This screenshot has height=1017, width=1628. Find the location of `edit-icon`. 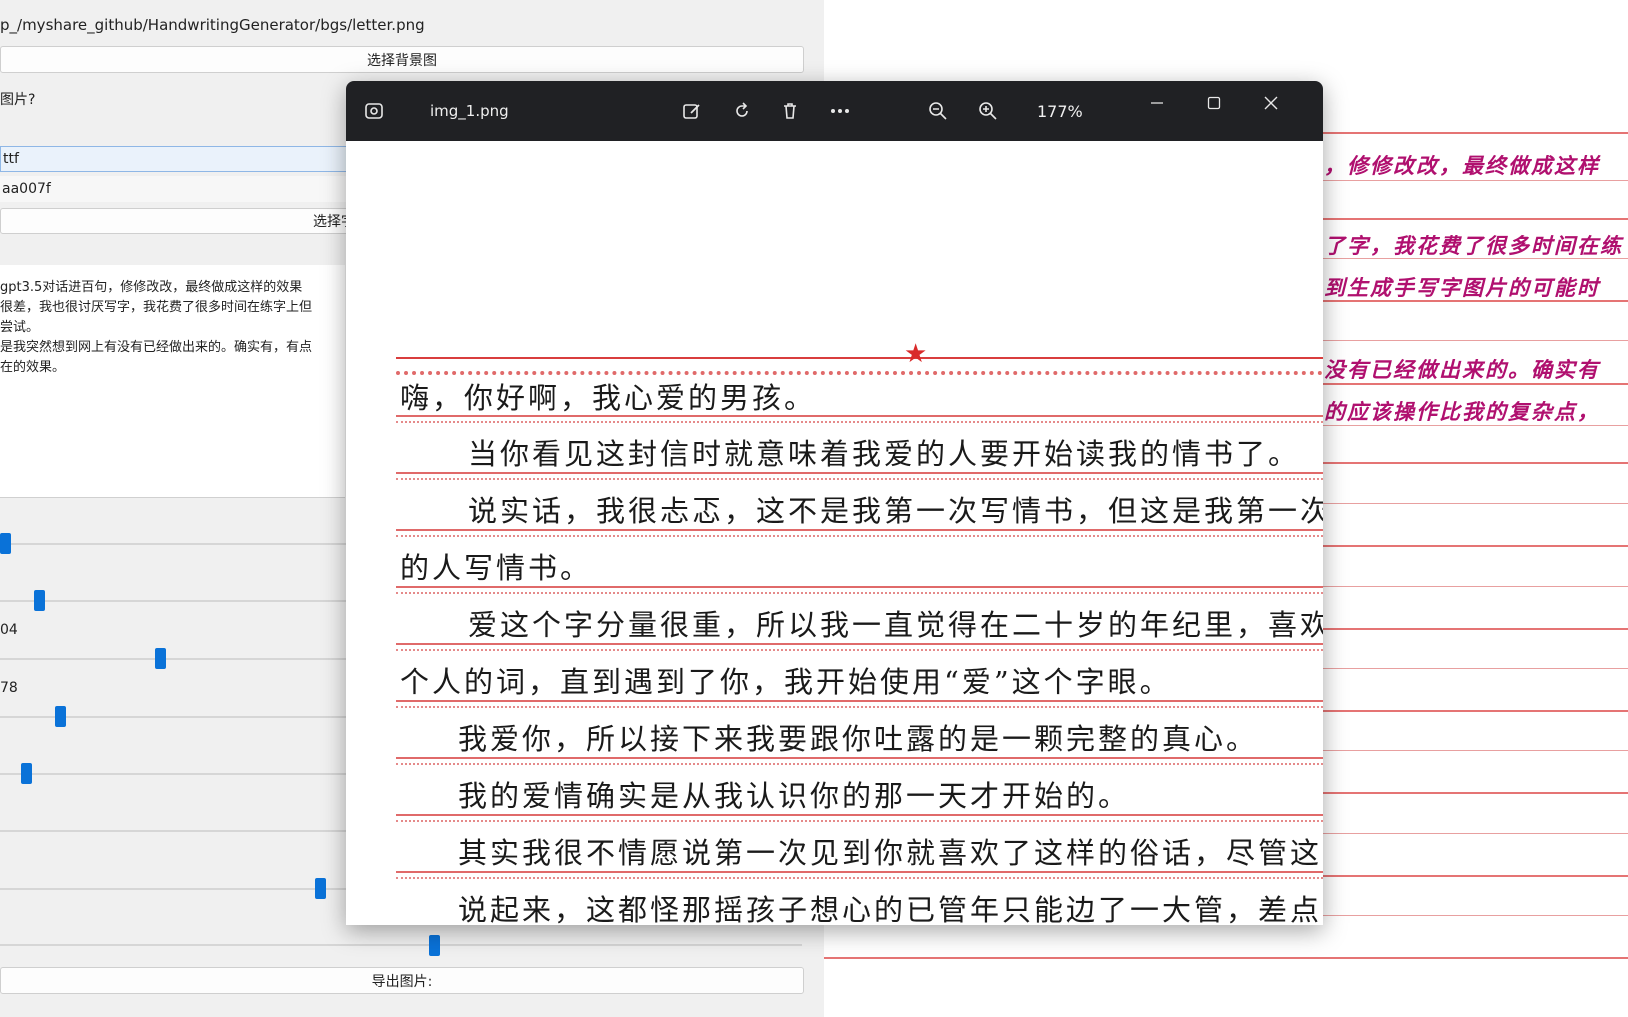

edit-icon is located at coordinates (692, 111).